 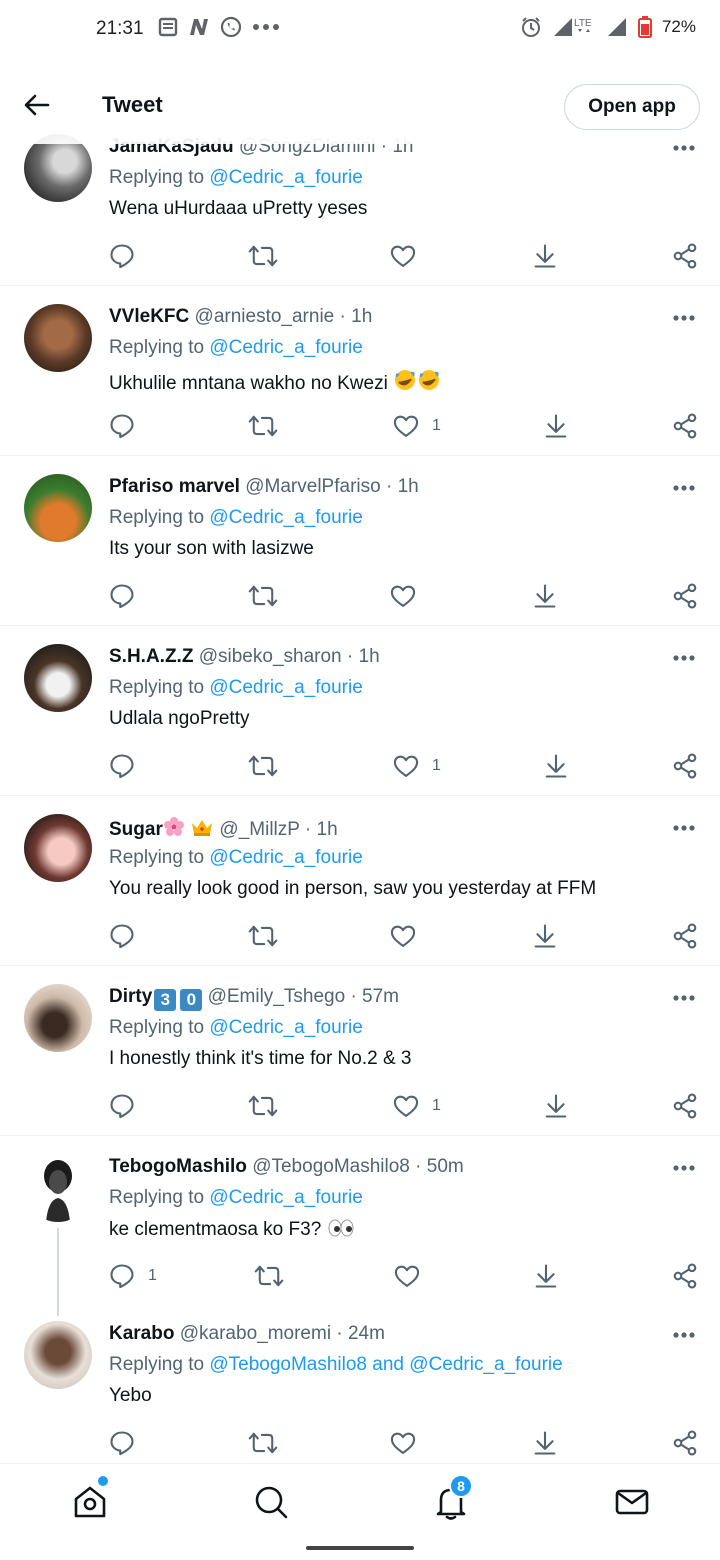 What do you see at coordinates (288, 1364) in the screenshot?
I see `mention-link: @TebogoMashilo8` at bounding box center [288, 1364].